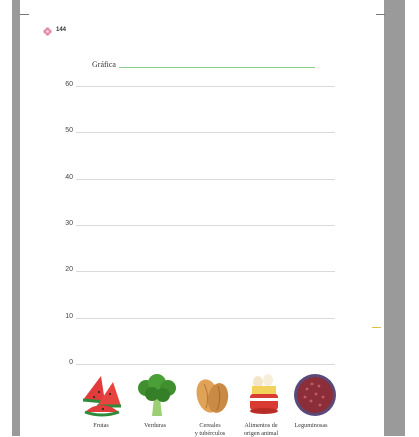 Image resolution: width=419 pixels, height=437 pixels. What do you see at coordinates (101, 396) in the screenshot?
I see `watermelon-icon` at bounding box center [101, 396].